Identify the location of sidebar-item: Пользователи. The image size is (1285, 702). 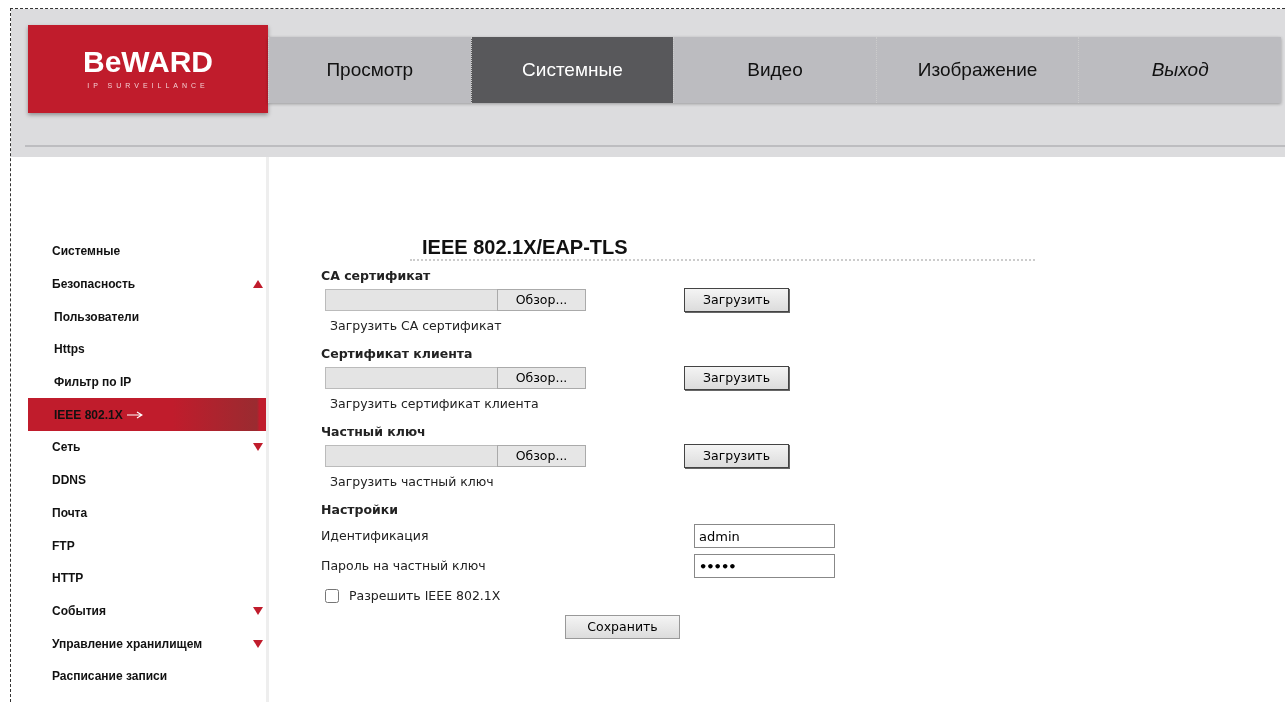
(147, 317).